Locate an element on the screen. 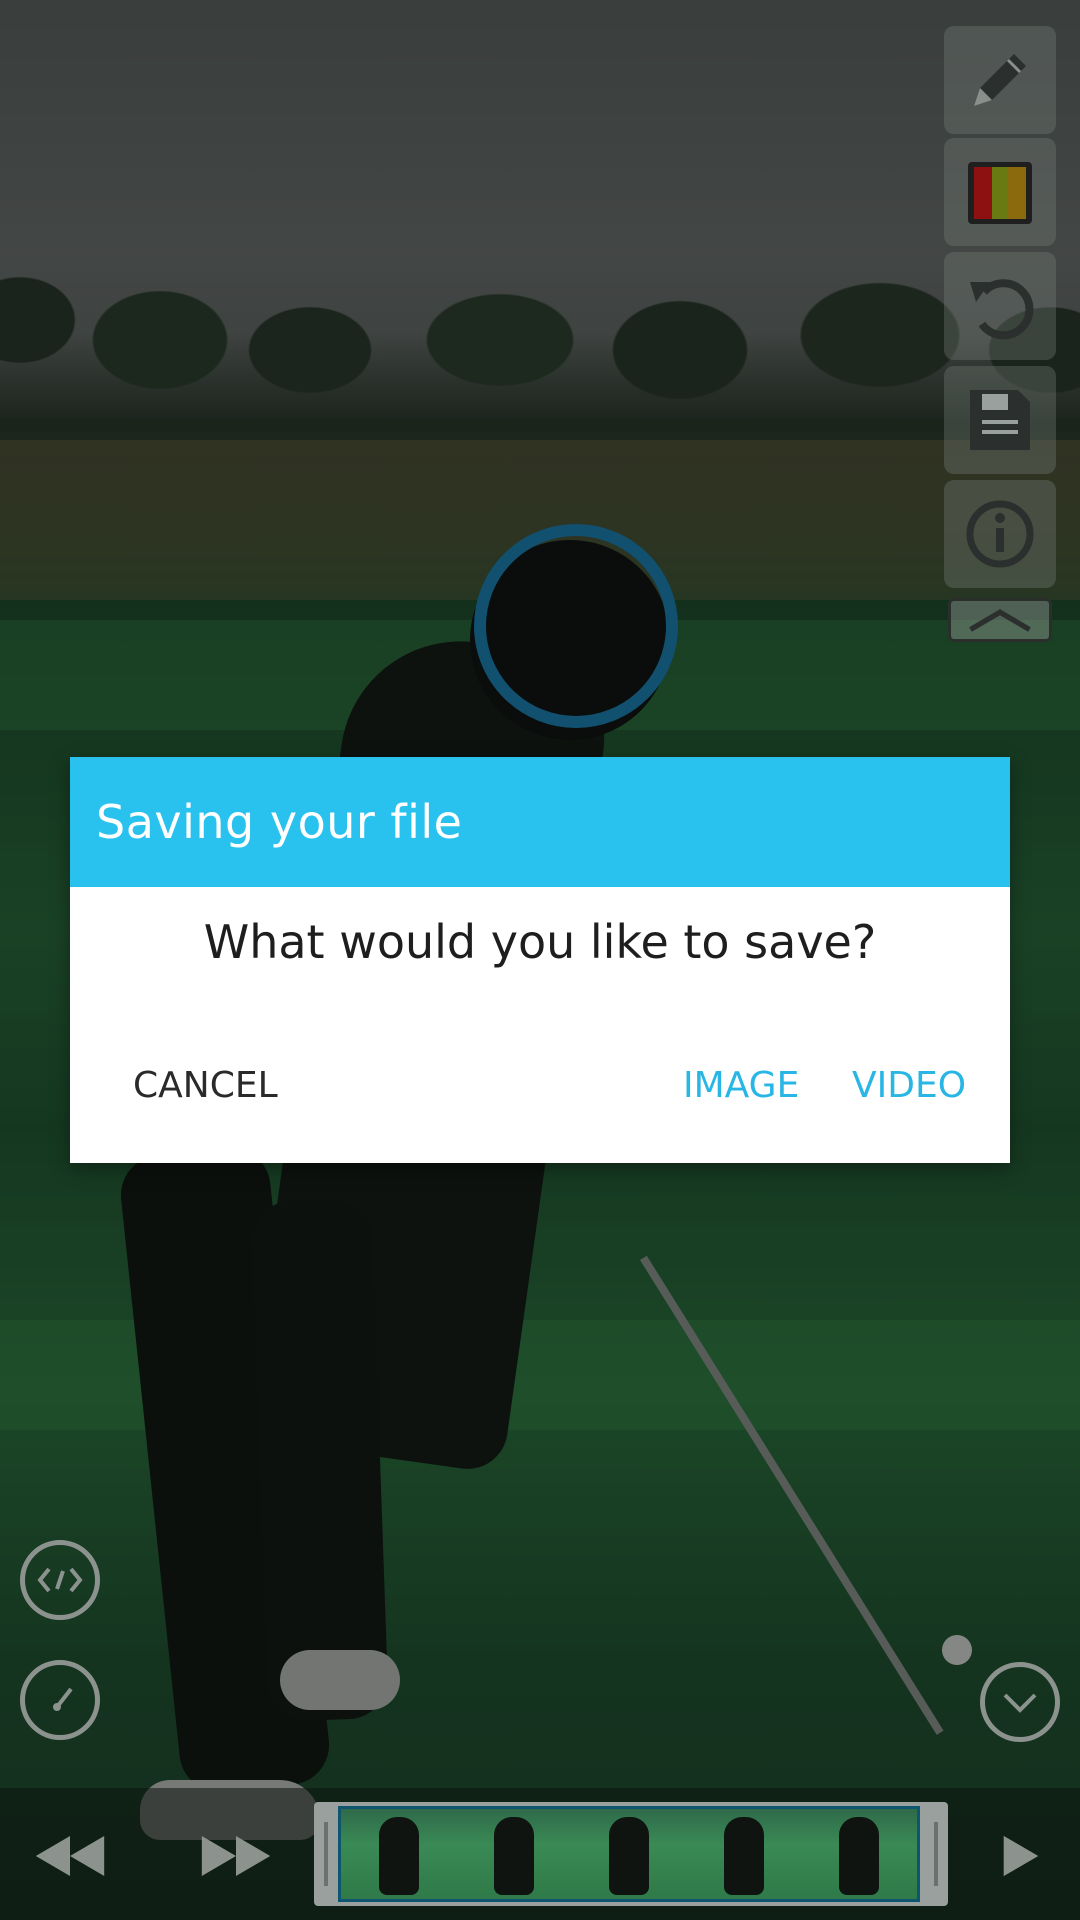 Image resolution: width=1080 pixels, height=1920 pixels. undo-icon is located at coordinates (1002, 309).